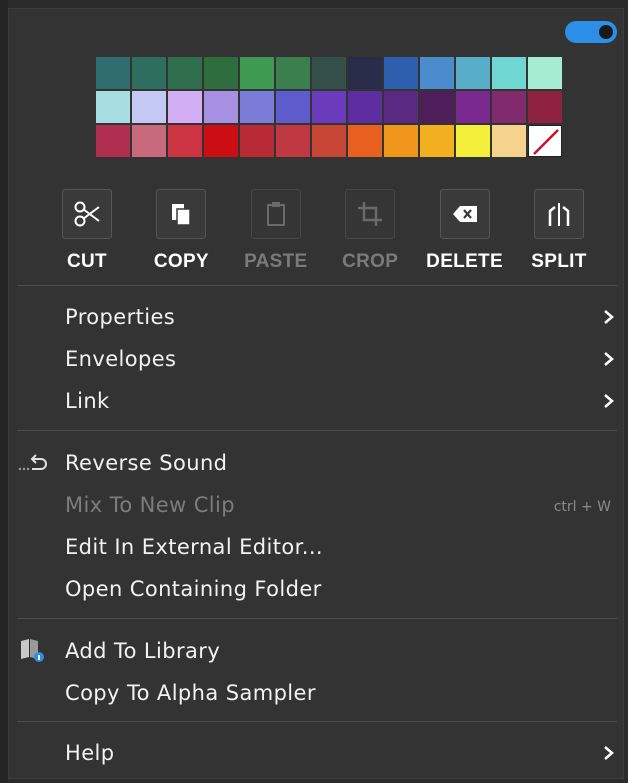  I want to click on background-strip, so click(4, 391).